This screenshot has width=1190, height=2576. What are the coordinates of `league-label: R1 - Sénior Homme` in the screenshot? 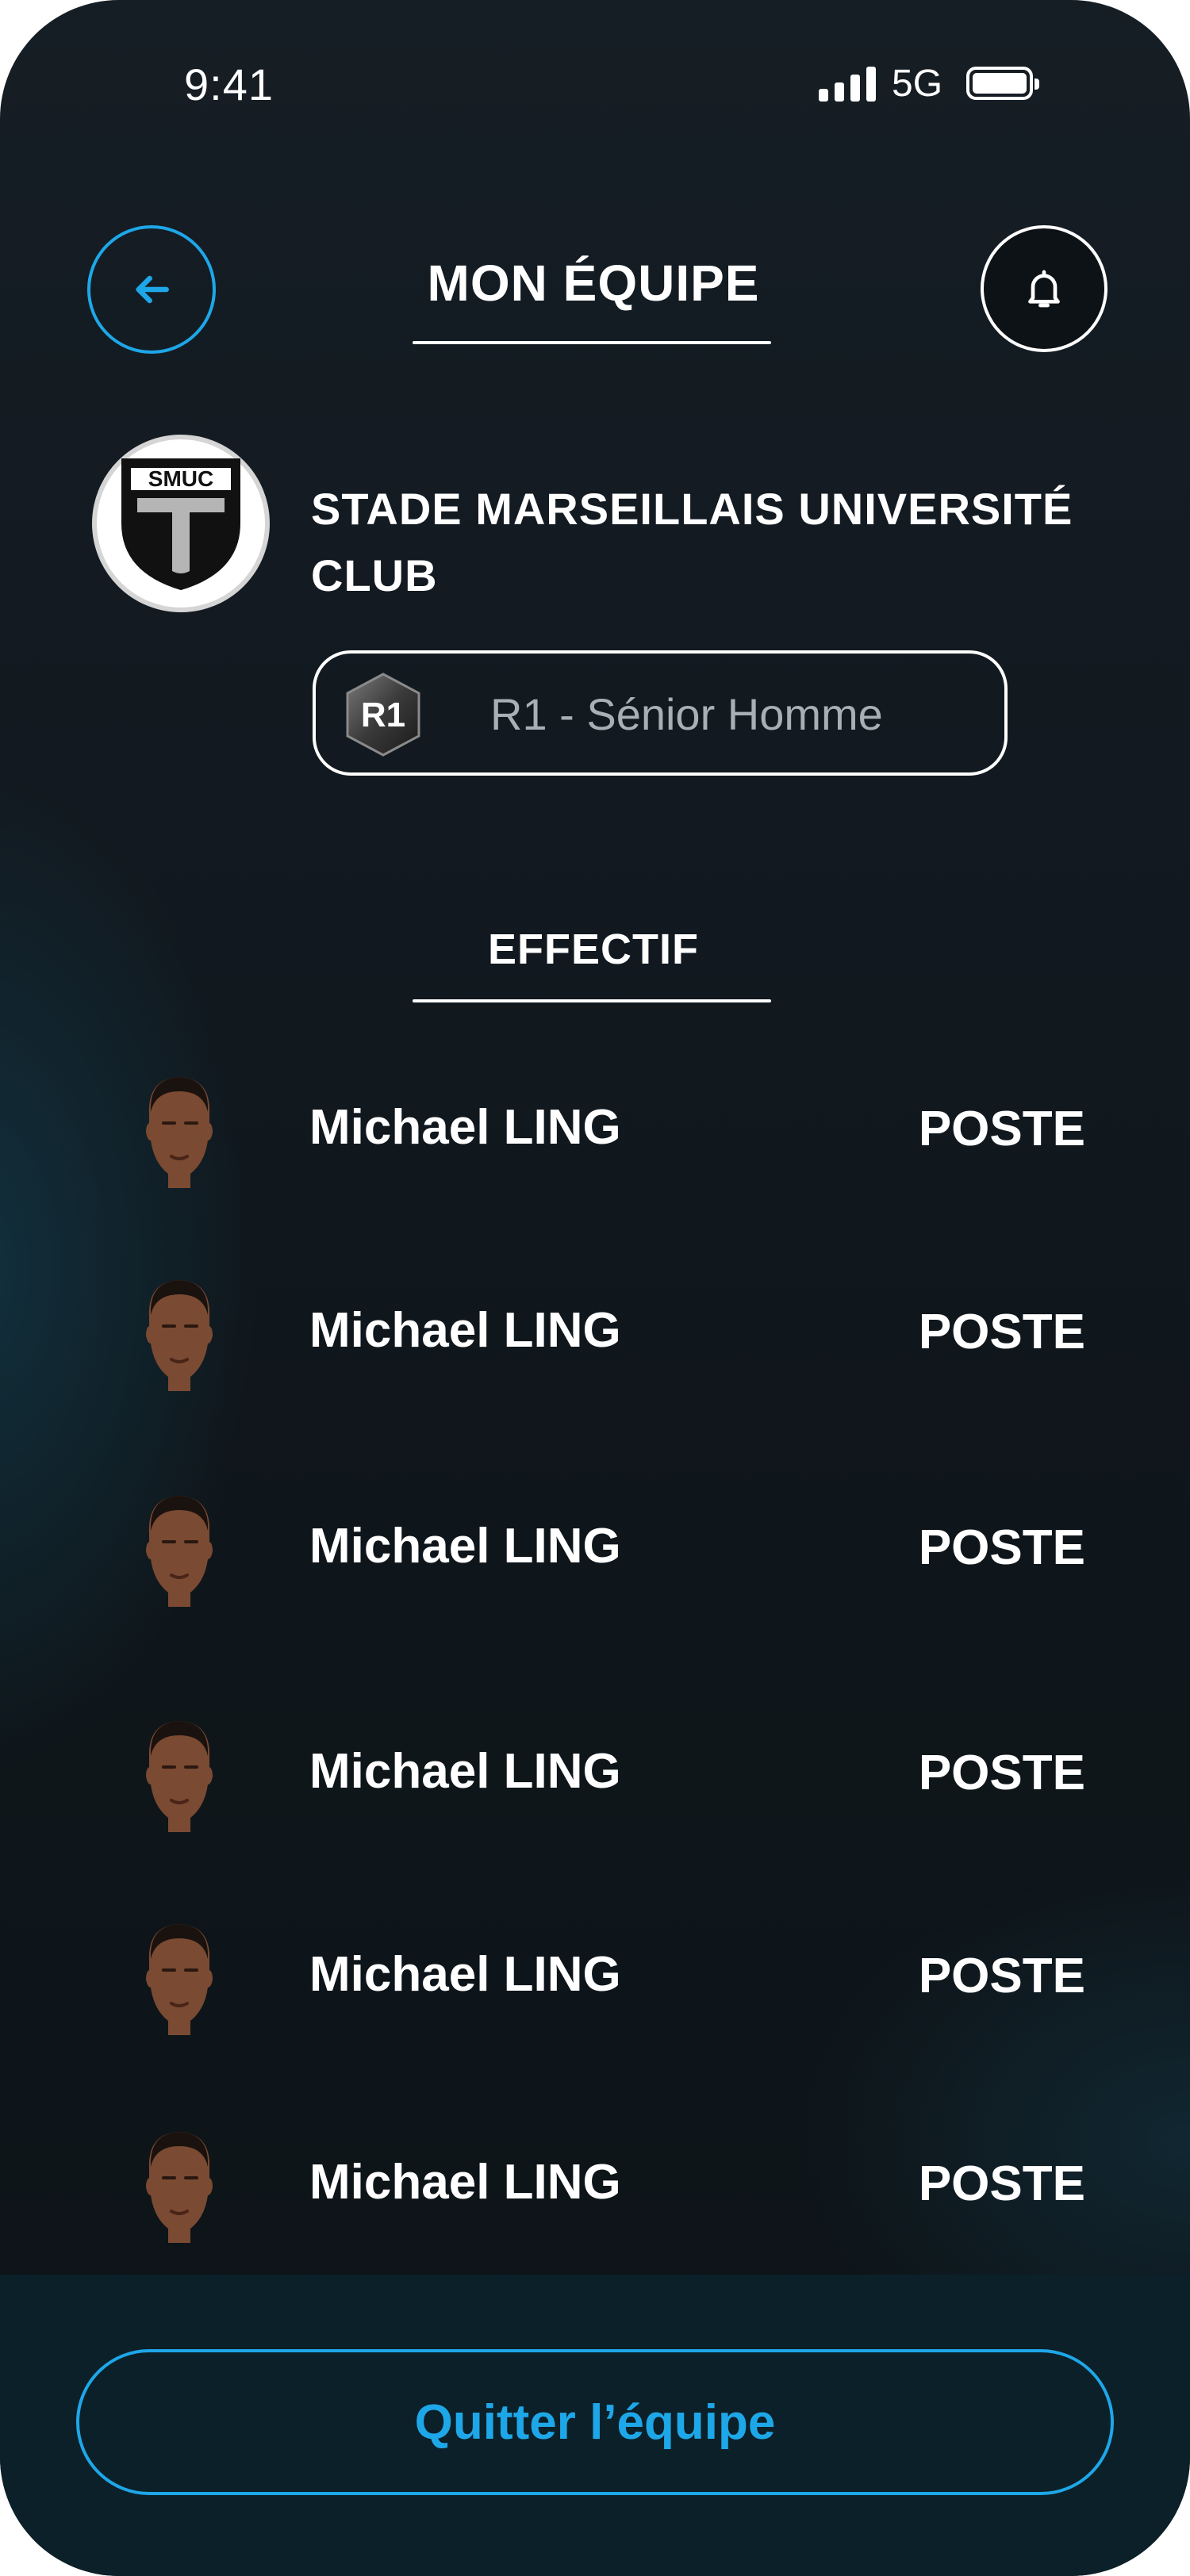 It's located at (686, 714).